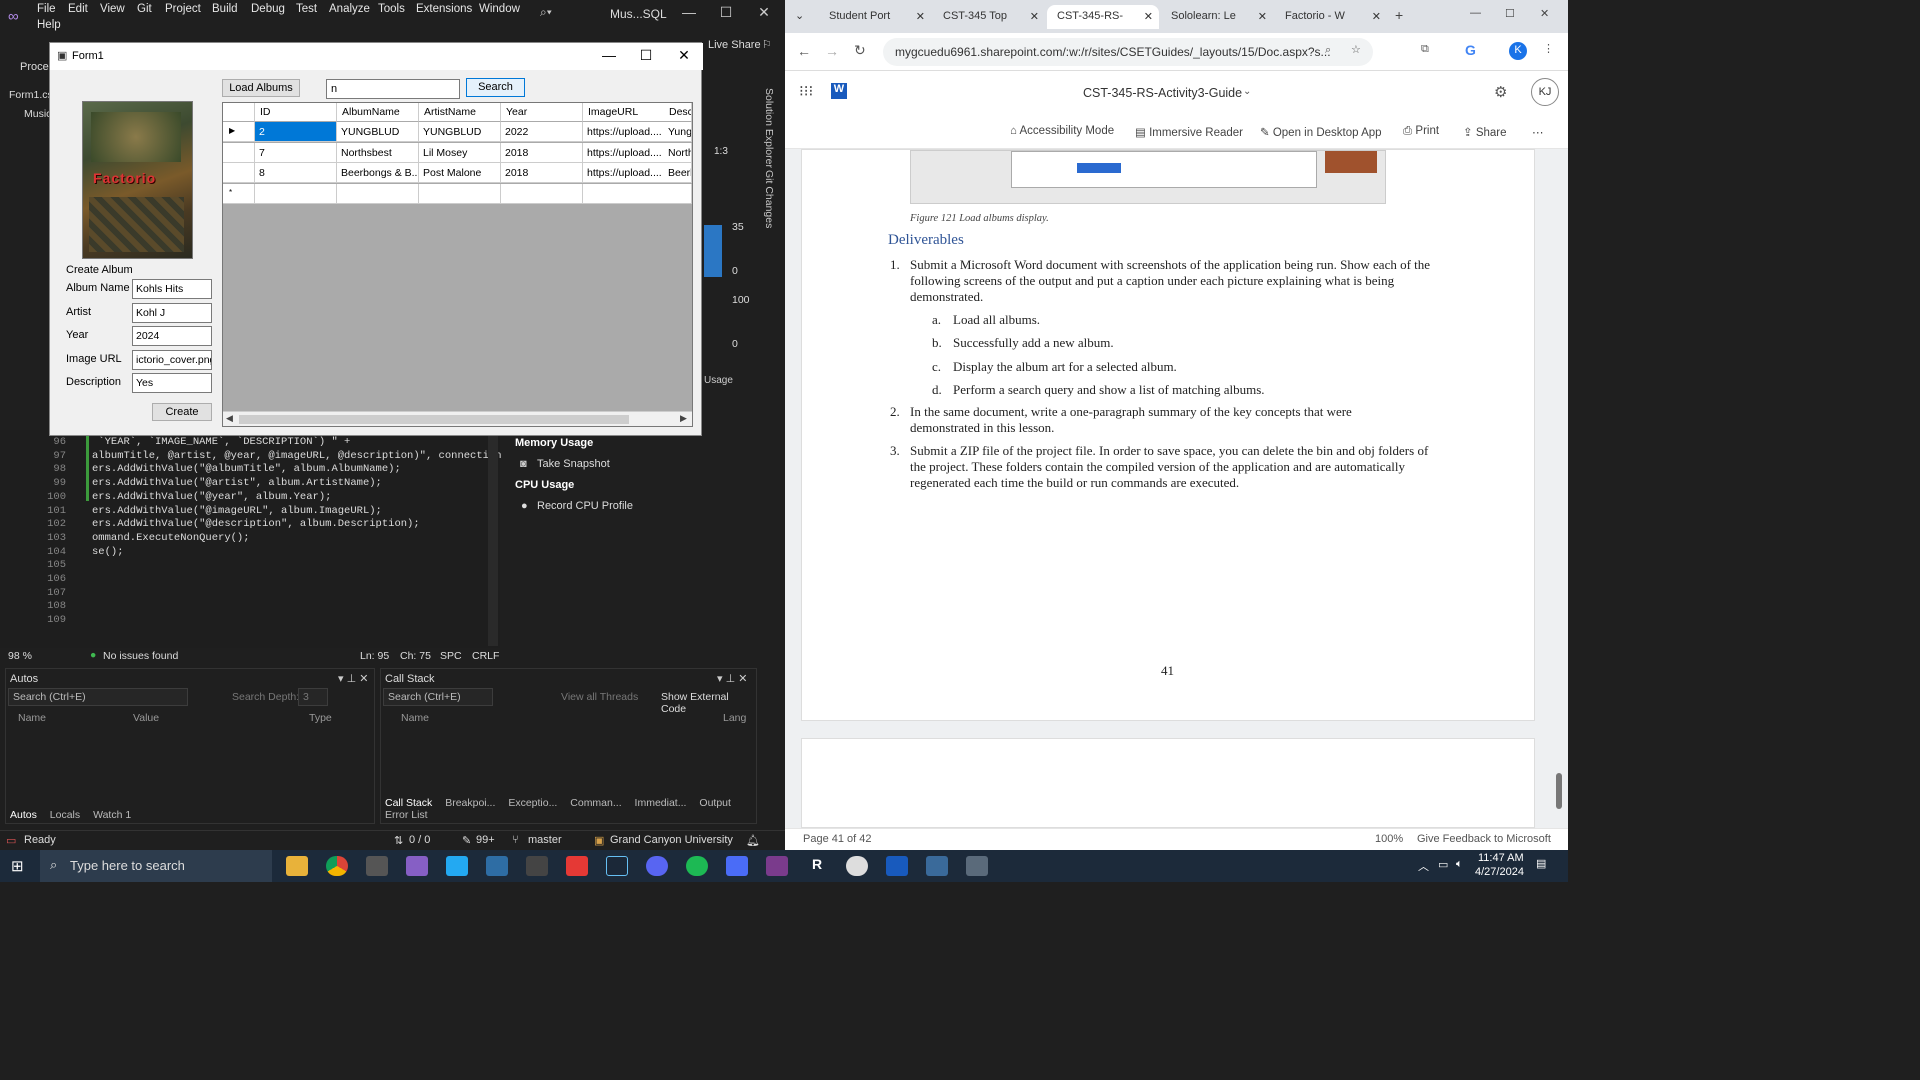  What do you see at coordinates (817, 866) in the screenshot?
I see `r-icon: R` at bounding box center [817, 866].